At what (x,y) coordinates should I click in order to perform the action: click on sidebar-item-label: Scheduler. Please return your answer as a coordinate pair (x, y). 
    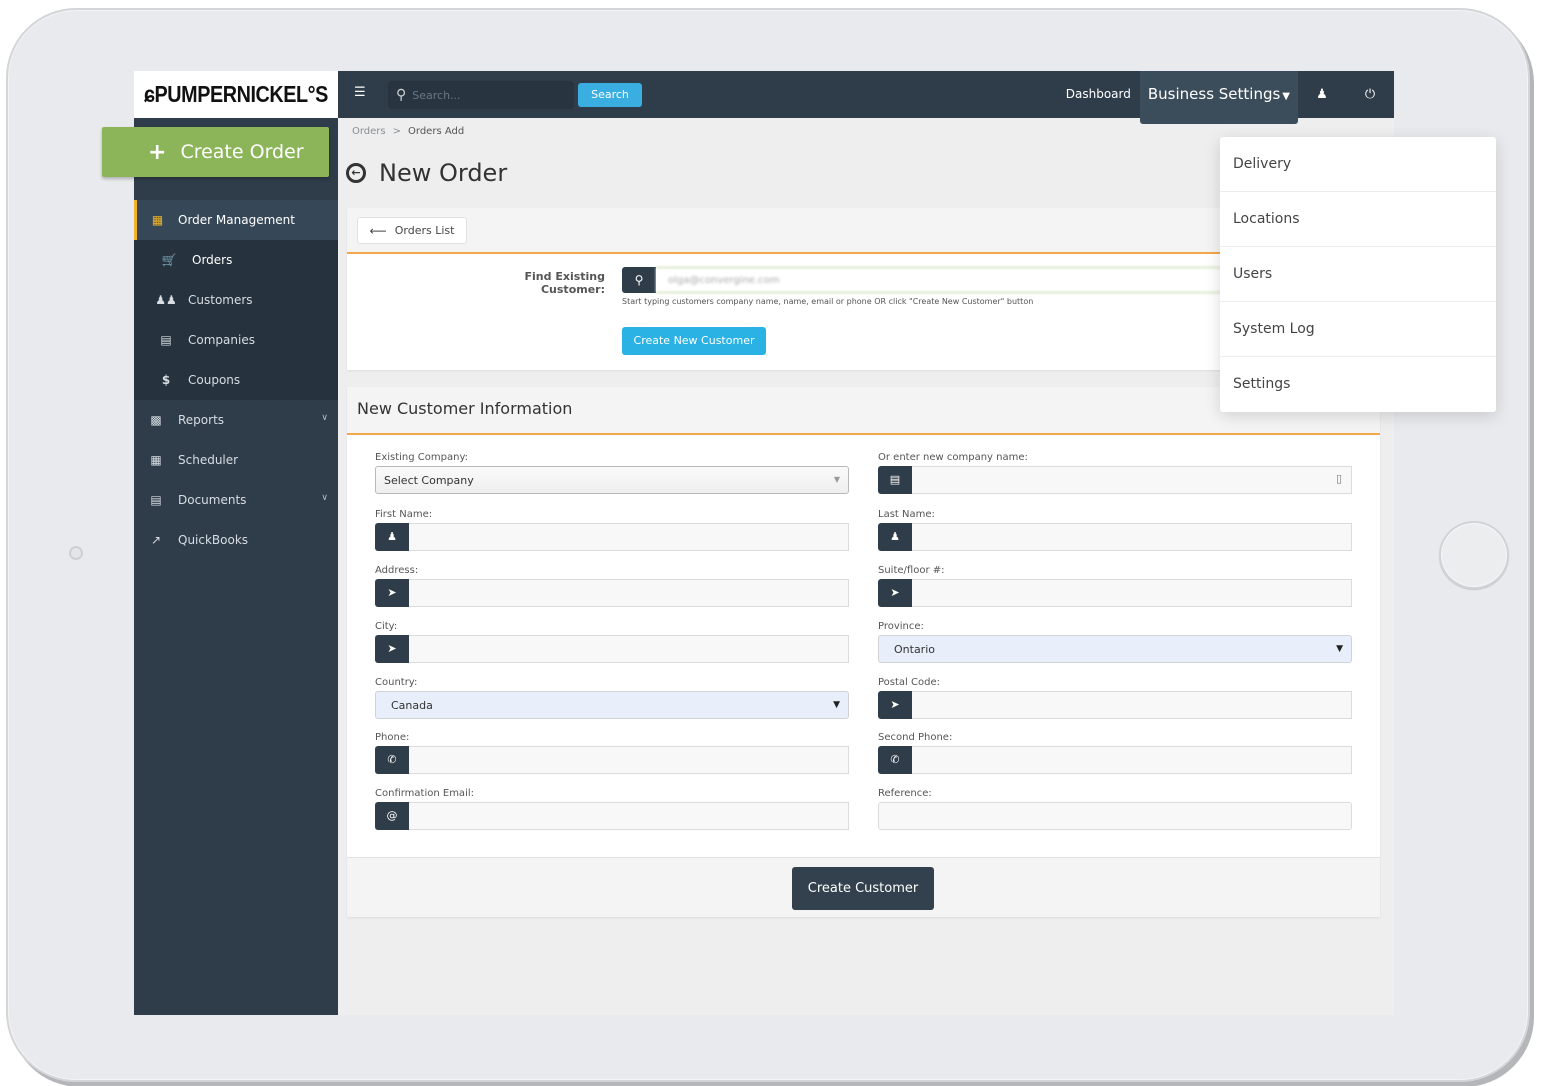
    Looking at the image, I should click on (208, 460).